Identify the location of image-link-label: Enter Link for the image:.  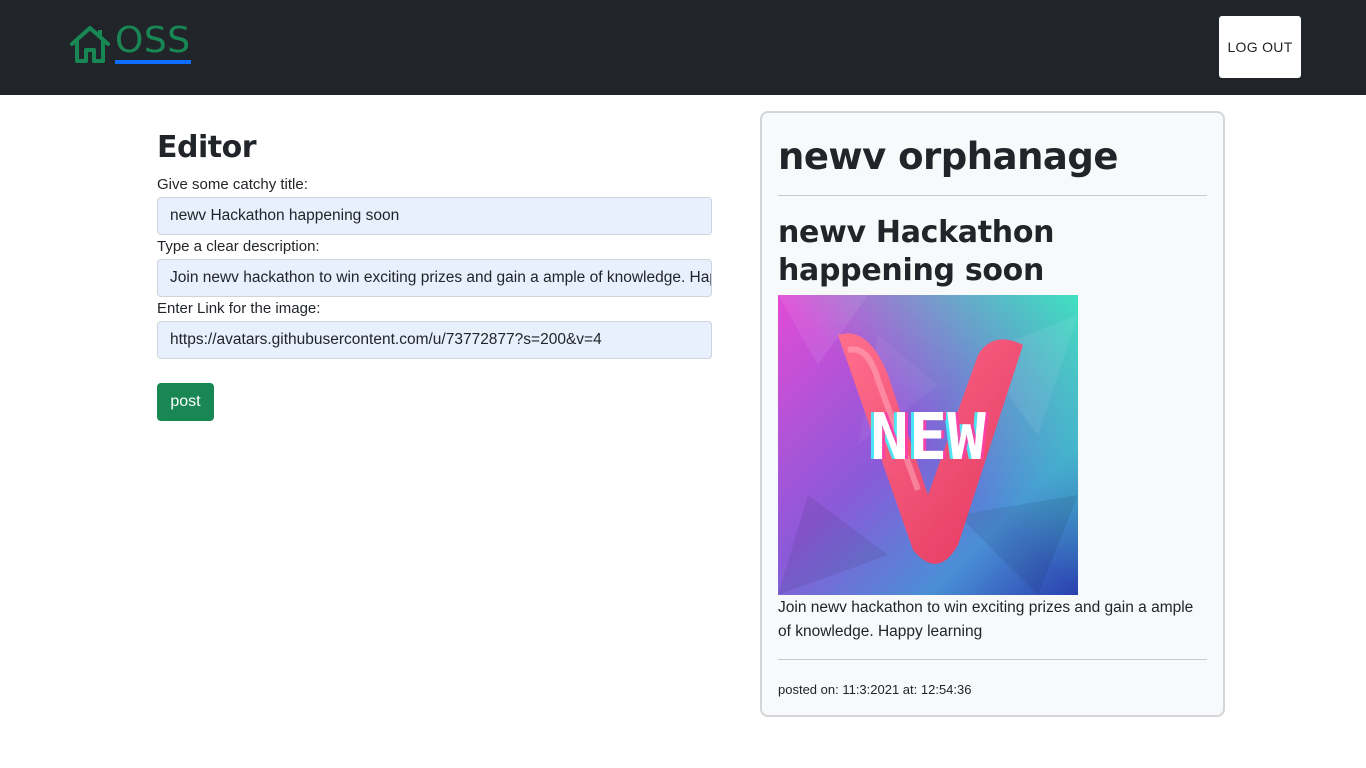
(239, 308).